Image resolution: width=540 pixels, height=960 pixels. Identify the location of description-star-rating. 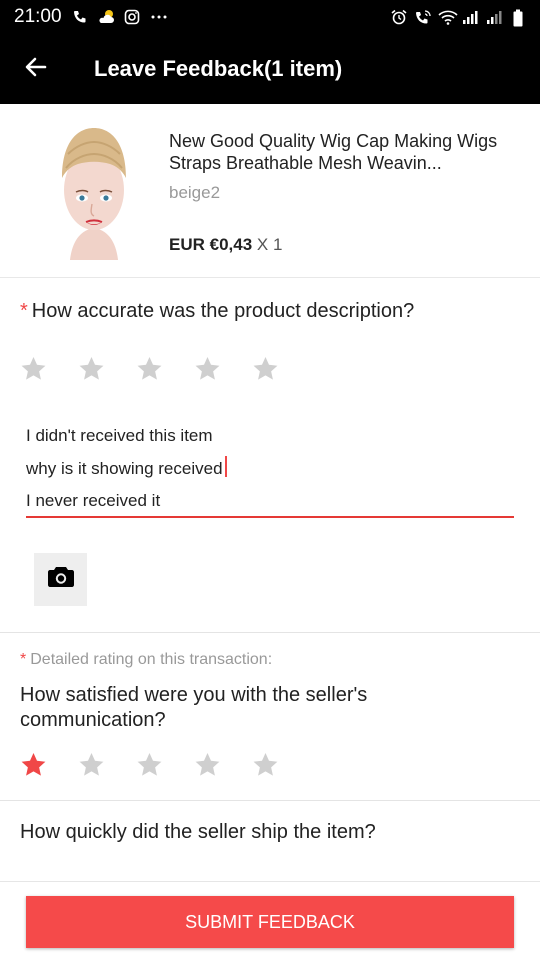
(149, 368).